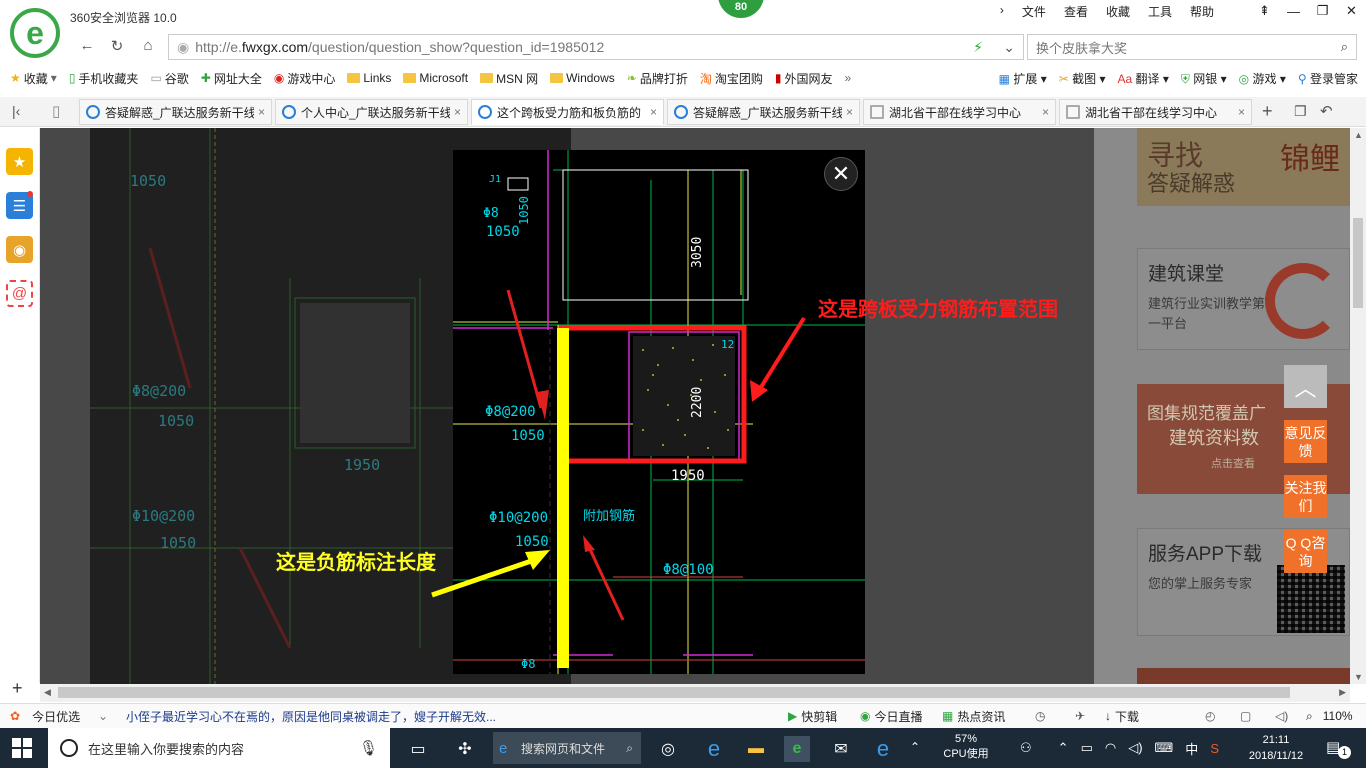 The image size is (1366, 768). I want to click on minimize-icon: —, so click(1293, 11).